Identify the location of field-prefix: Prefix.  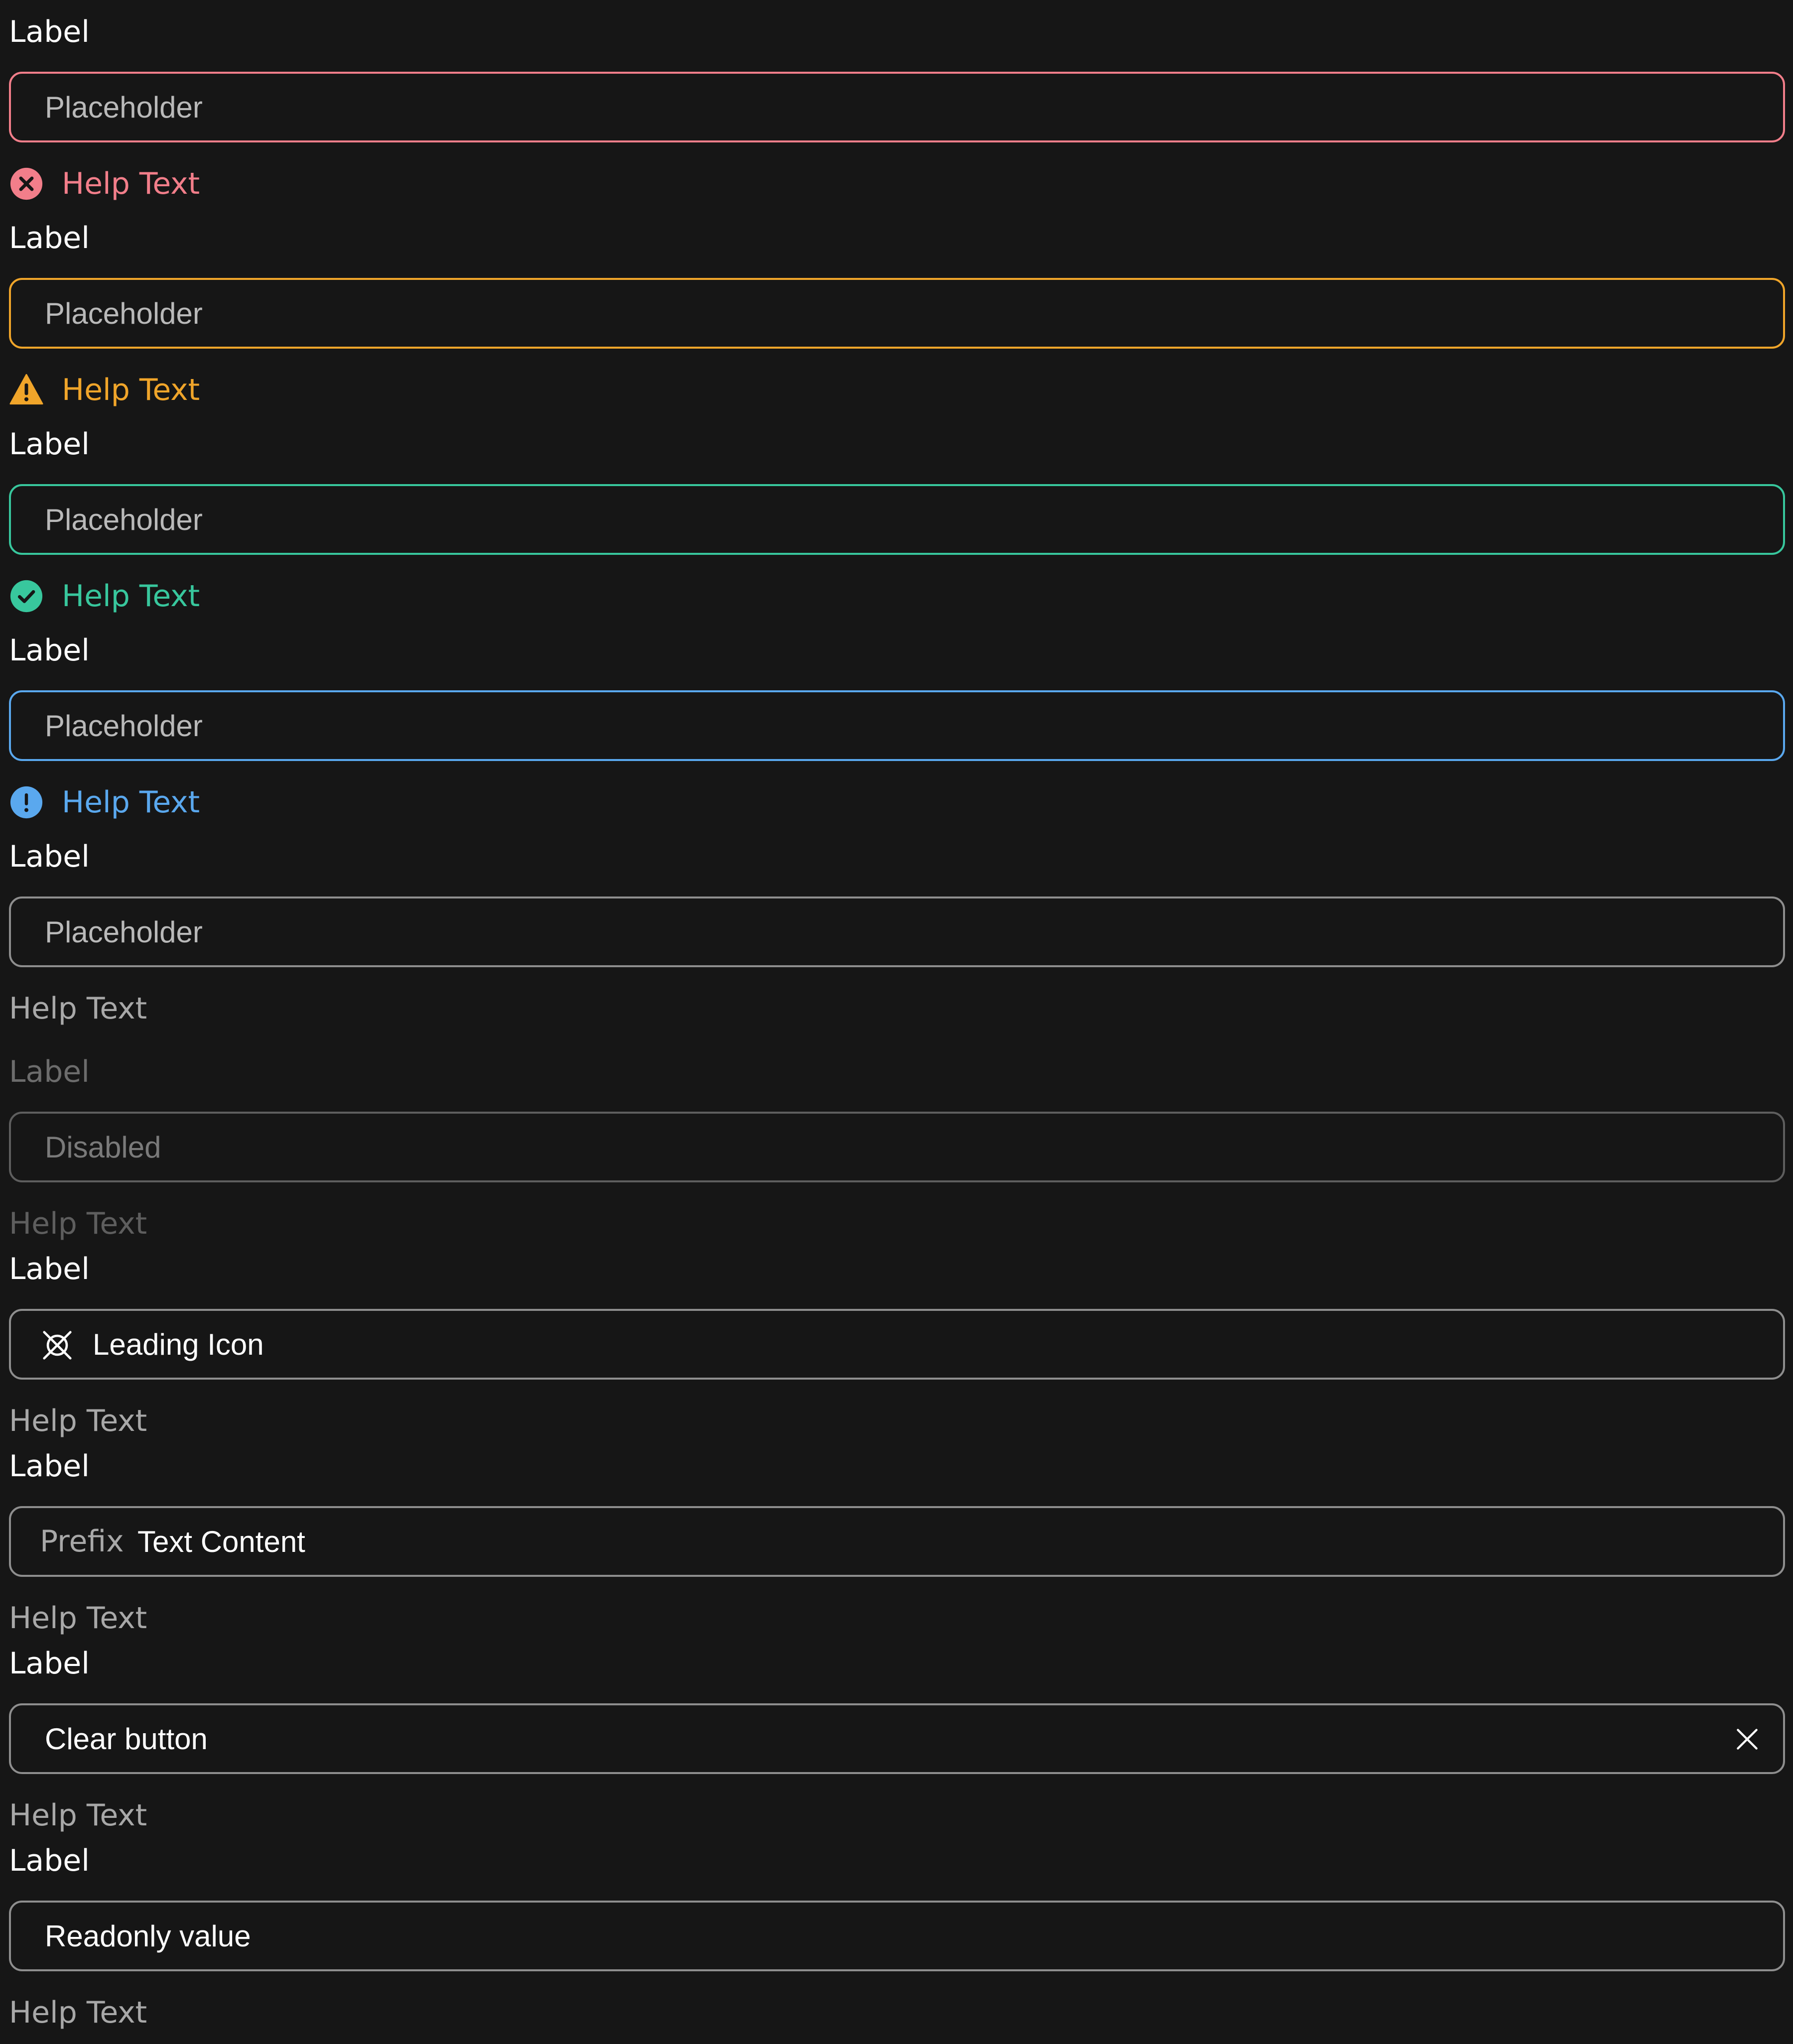
(82, 1542).